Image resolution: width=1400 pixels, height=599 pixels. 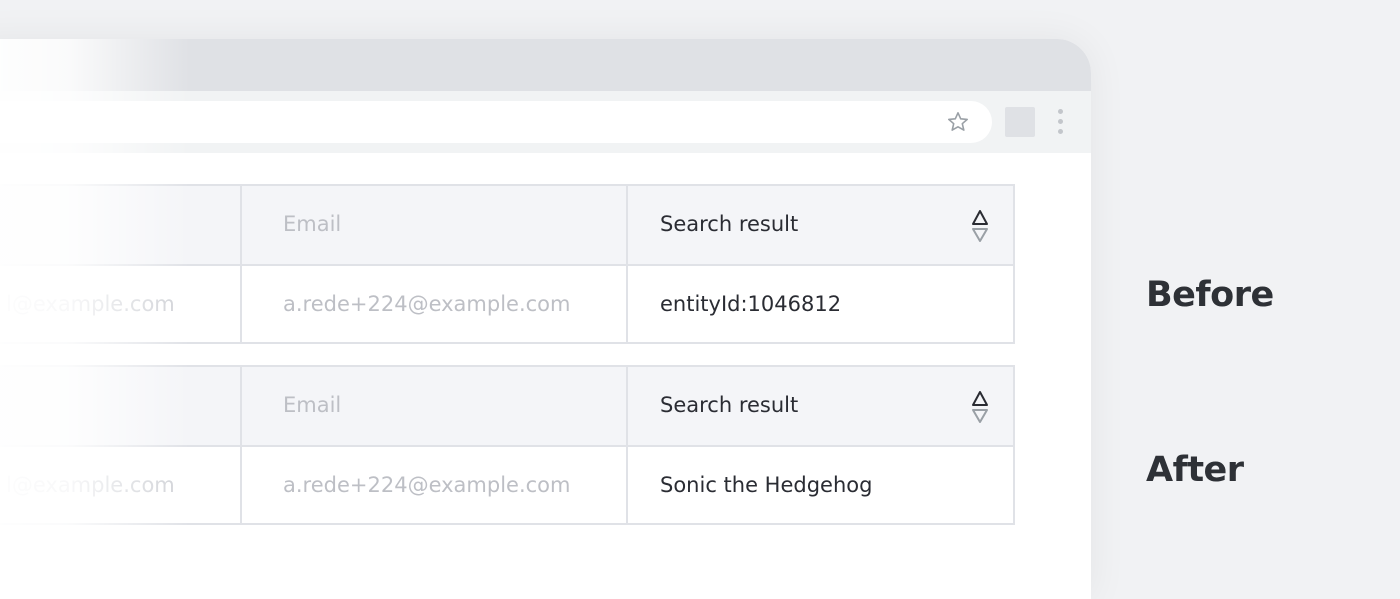 I want to click on browser-toolbar, so click(x=545, y=122).